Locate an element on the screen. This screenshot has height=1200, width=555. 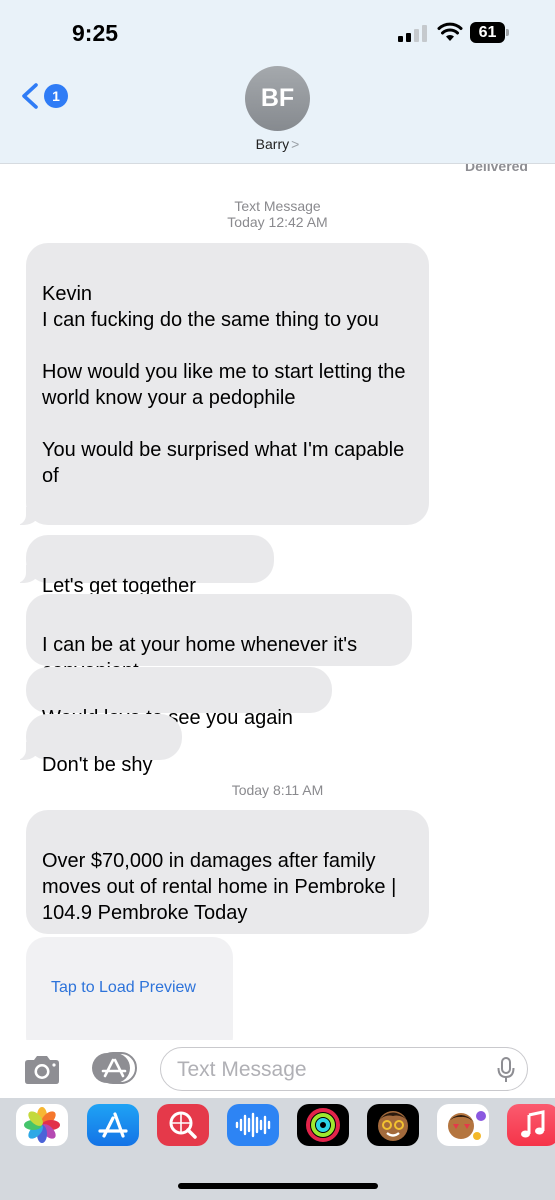
wifi-icon is located at coordinates (450, 31).